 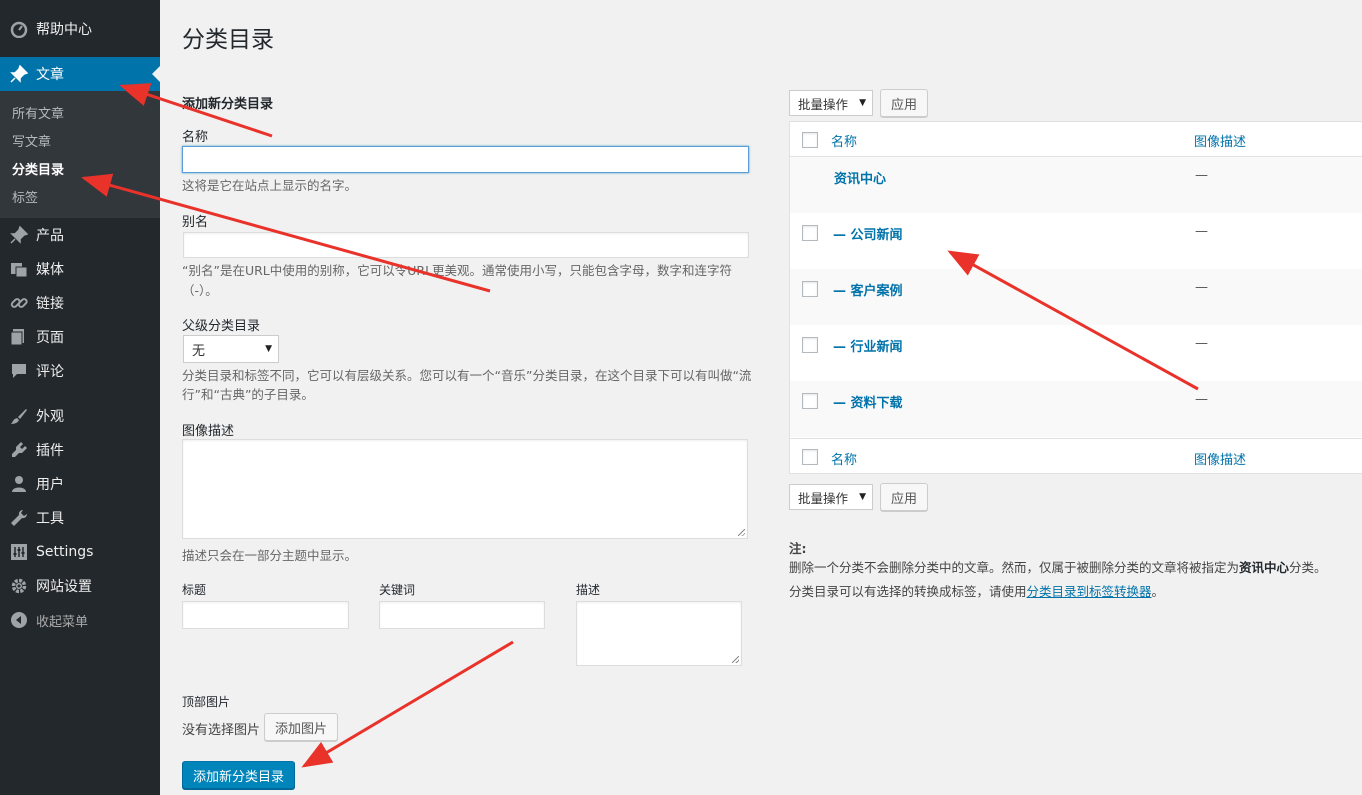 What do you see at coordinates (1220, 140) in the screenshot?
I see `column-desc-header: 图像描述` at bounding box center [1220, 140].